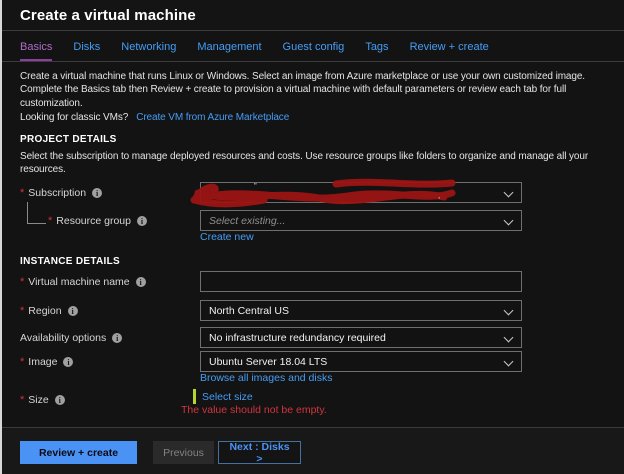 Image resolution: width=624 pixels, height=474 pixels. Describe the element at coordinates (86, 51) in the screenshot. I see `tab-disks: Disks` at that location.